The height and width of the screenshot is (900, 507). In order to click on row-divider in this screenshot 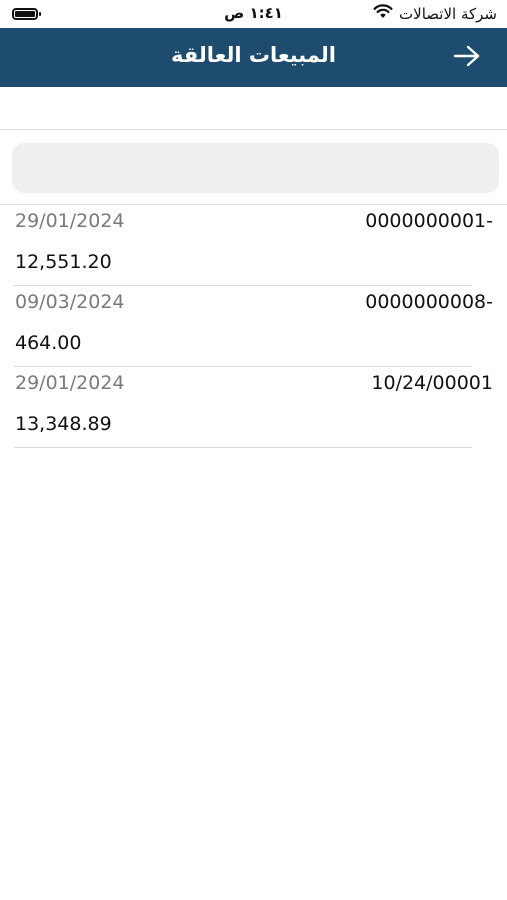, I will do `click(243, 447)`.